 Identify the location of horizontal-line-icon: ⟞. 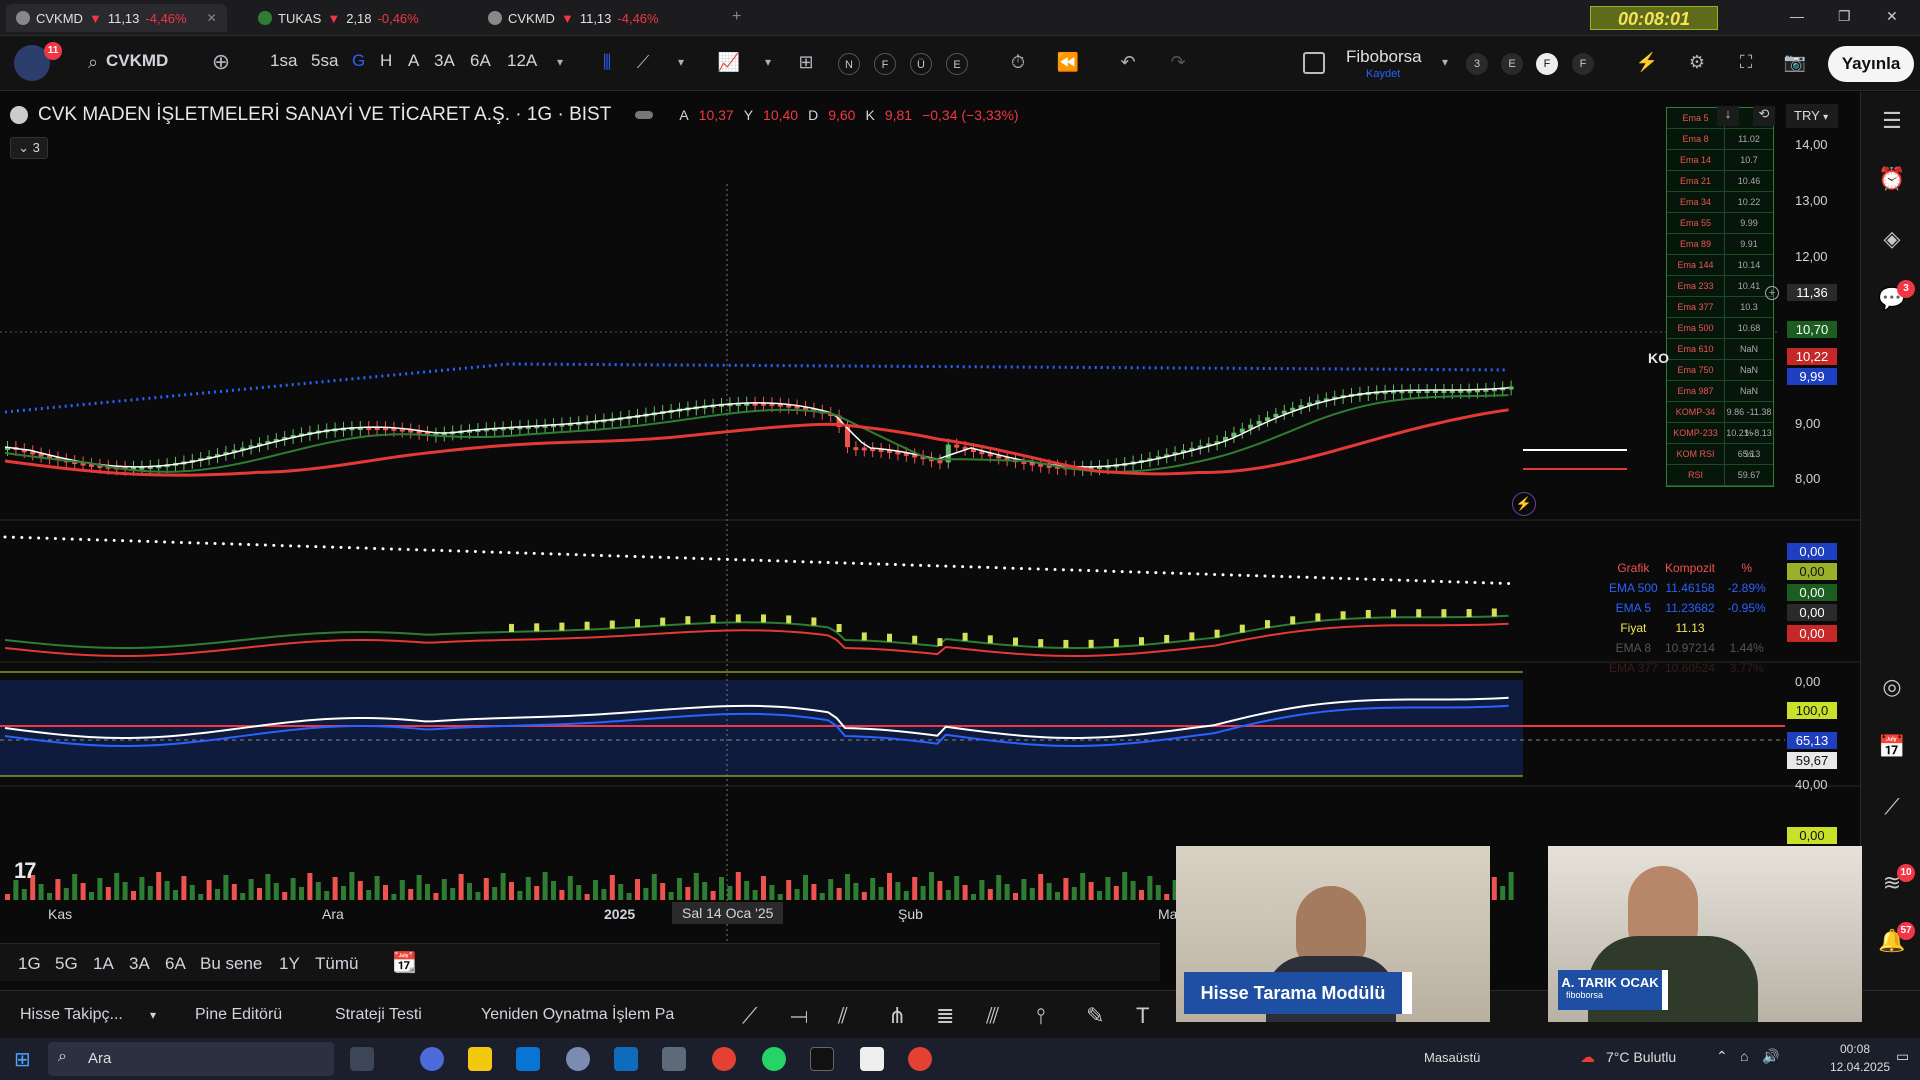
(799, 1016).